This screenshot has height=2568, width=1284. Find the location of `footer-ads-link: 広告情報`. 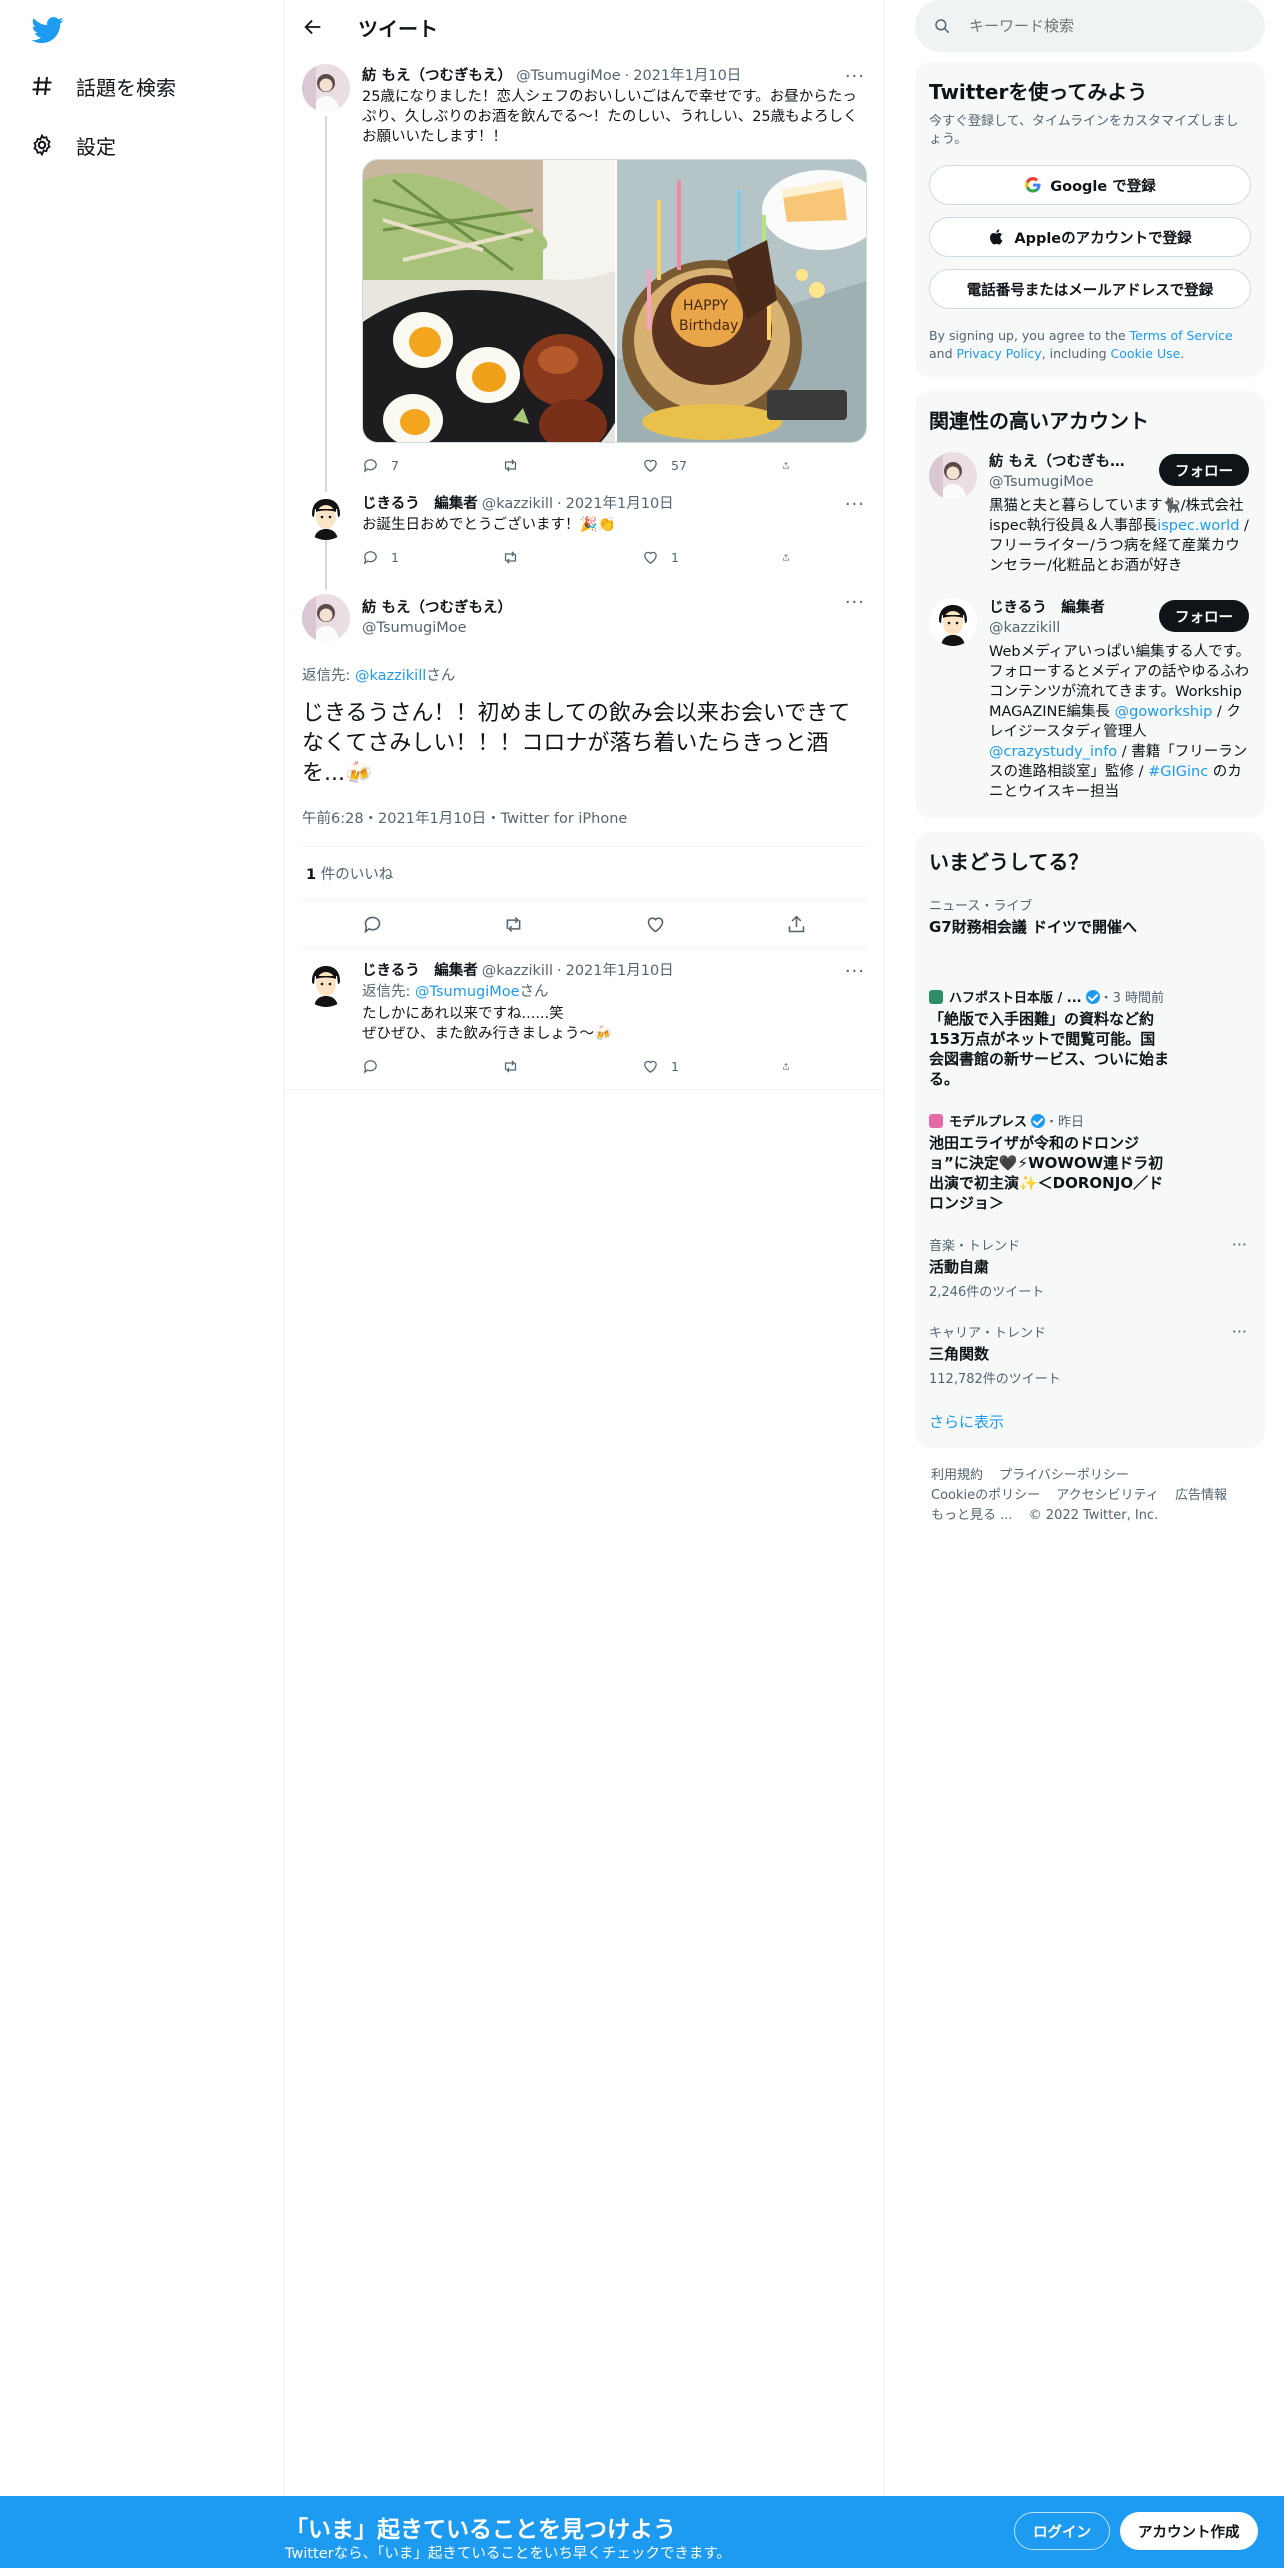

footer-ads-link: 広告情報 is located at coordinates (1201, 1495).